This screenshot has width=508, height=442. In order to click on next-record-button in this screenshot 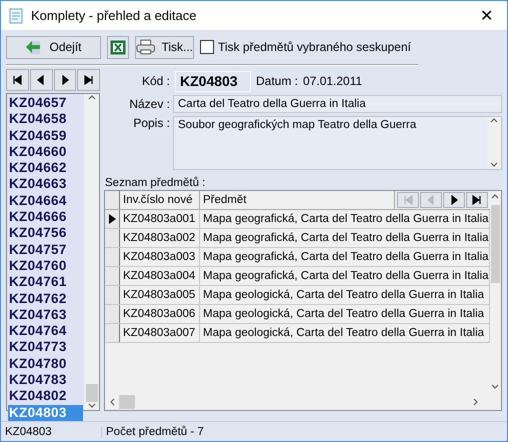, I will do `click(65, 80)`.